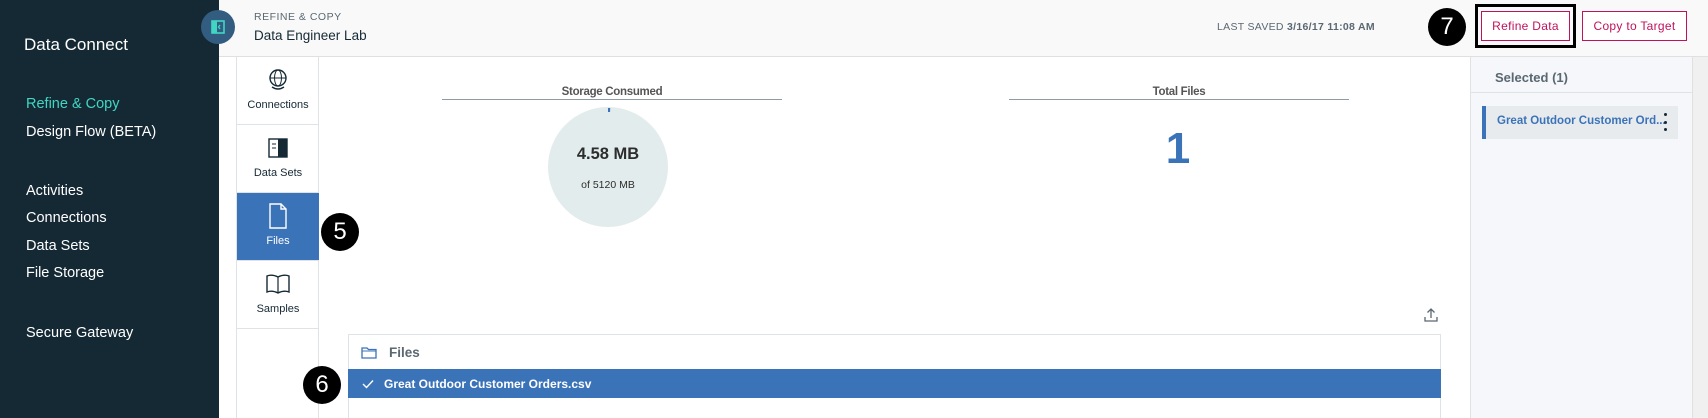  What do you see at coordinates (1179, 92) in the screenshot?
I see `total-files-title: Total Files` at bounding box center [1179, 92].